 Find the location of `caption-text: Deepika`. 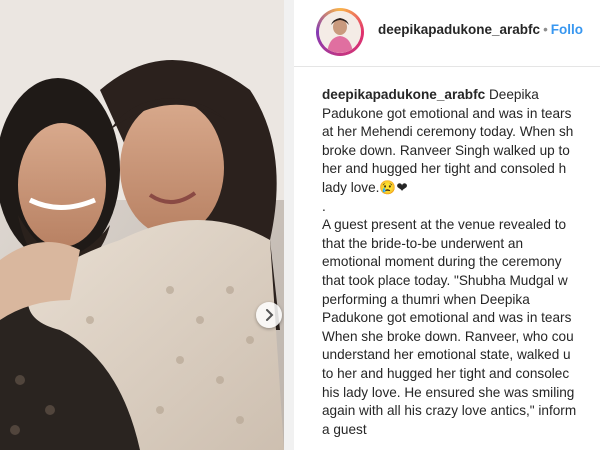

caption-text: Deepika is located at coordinates (513, 94).